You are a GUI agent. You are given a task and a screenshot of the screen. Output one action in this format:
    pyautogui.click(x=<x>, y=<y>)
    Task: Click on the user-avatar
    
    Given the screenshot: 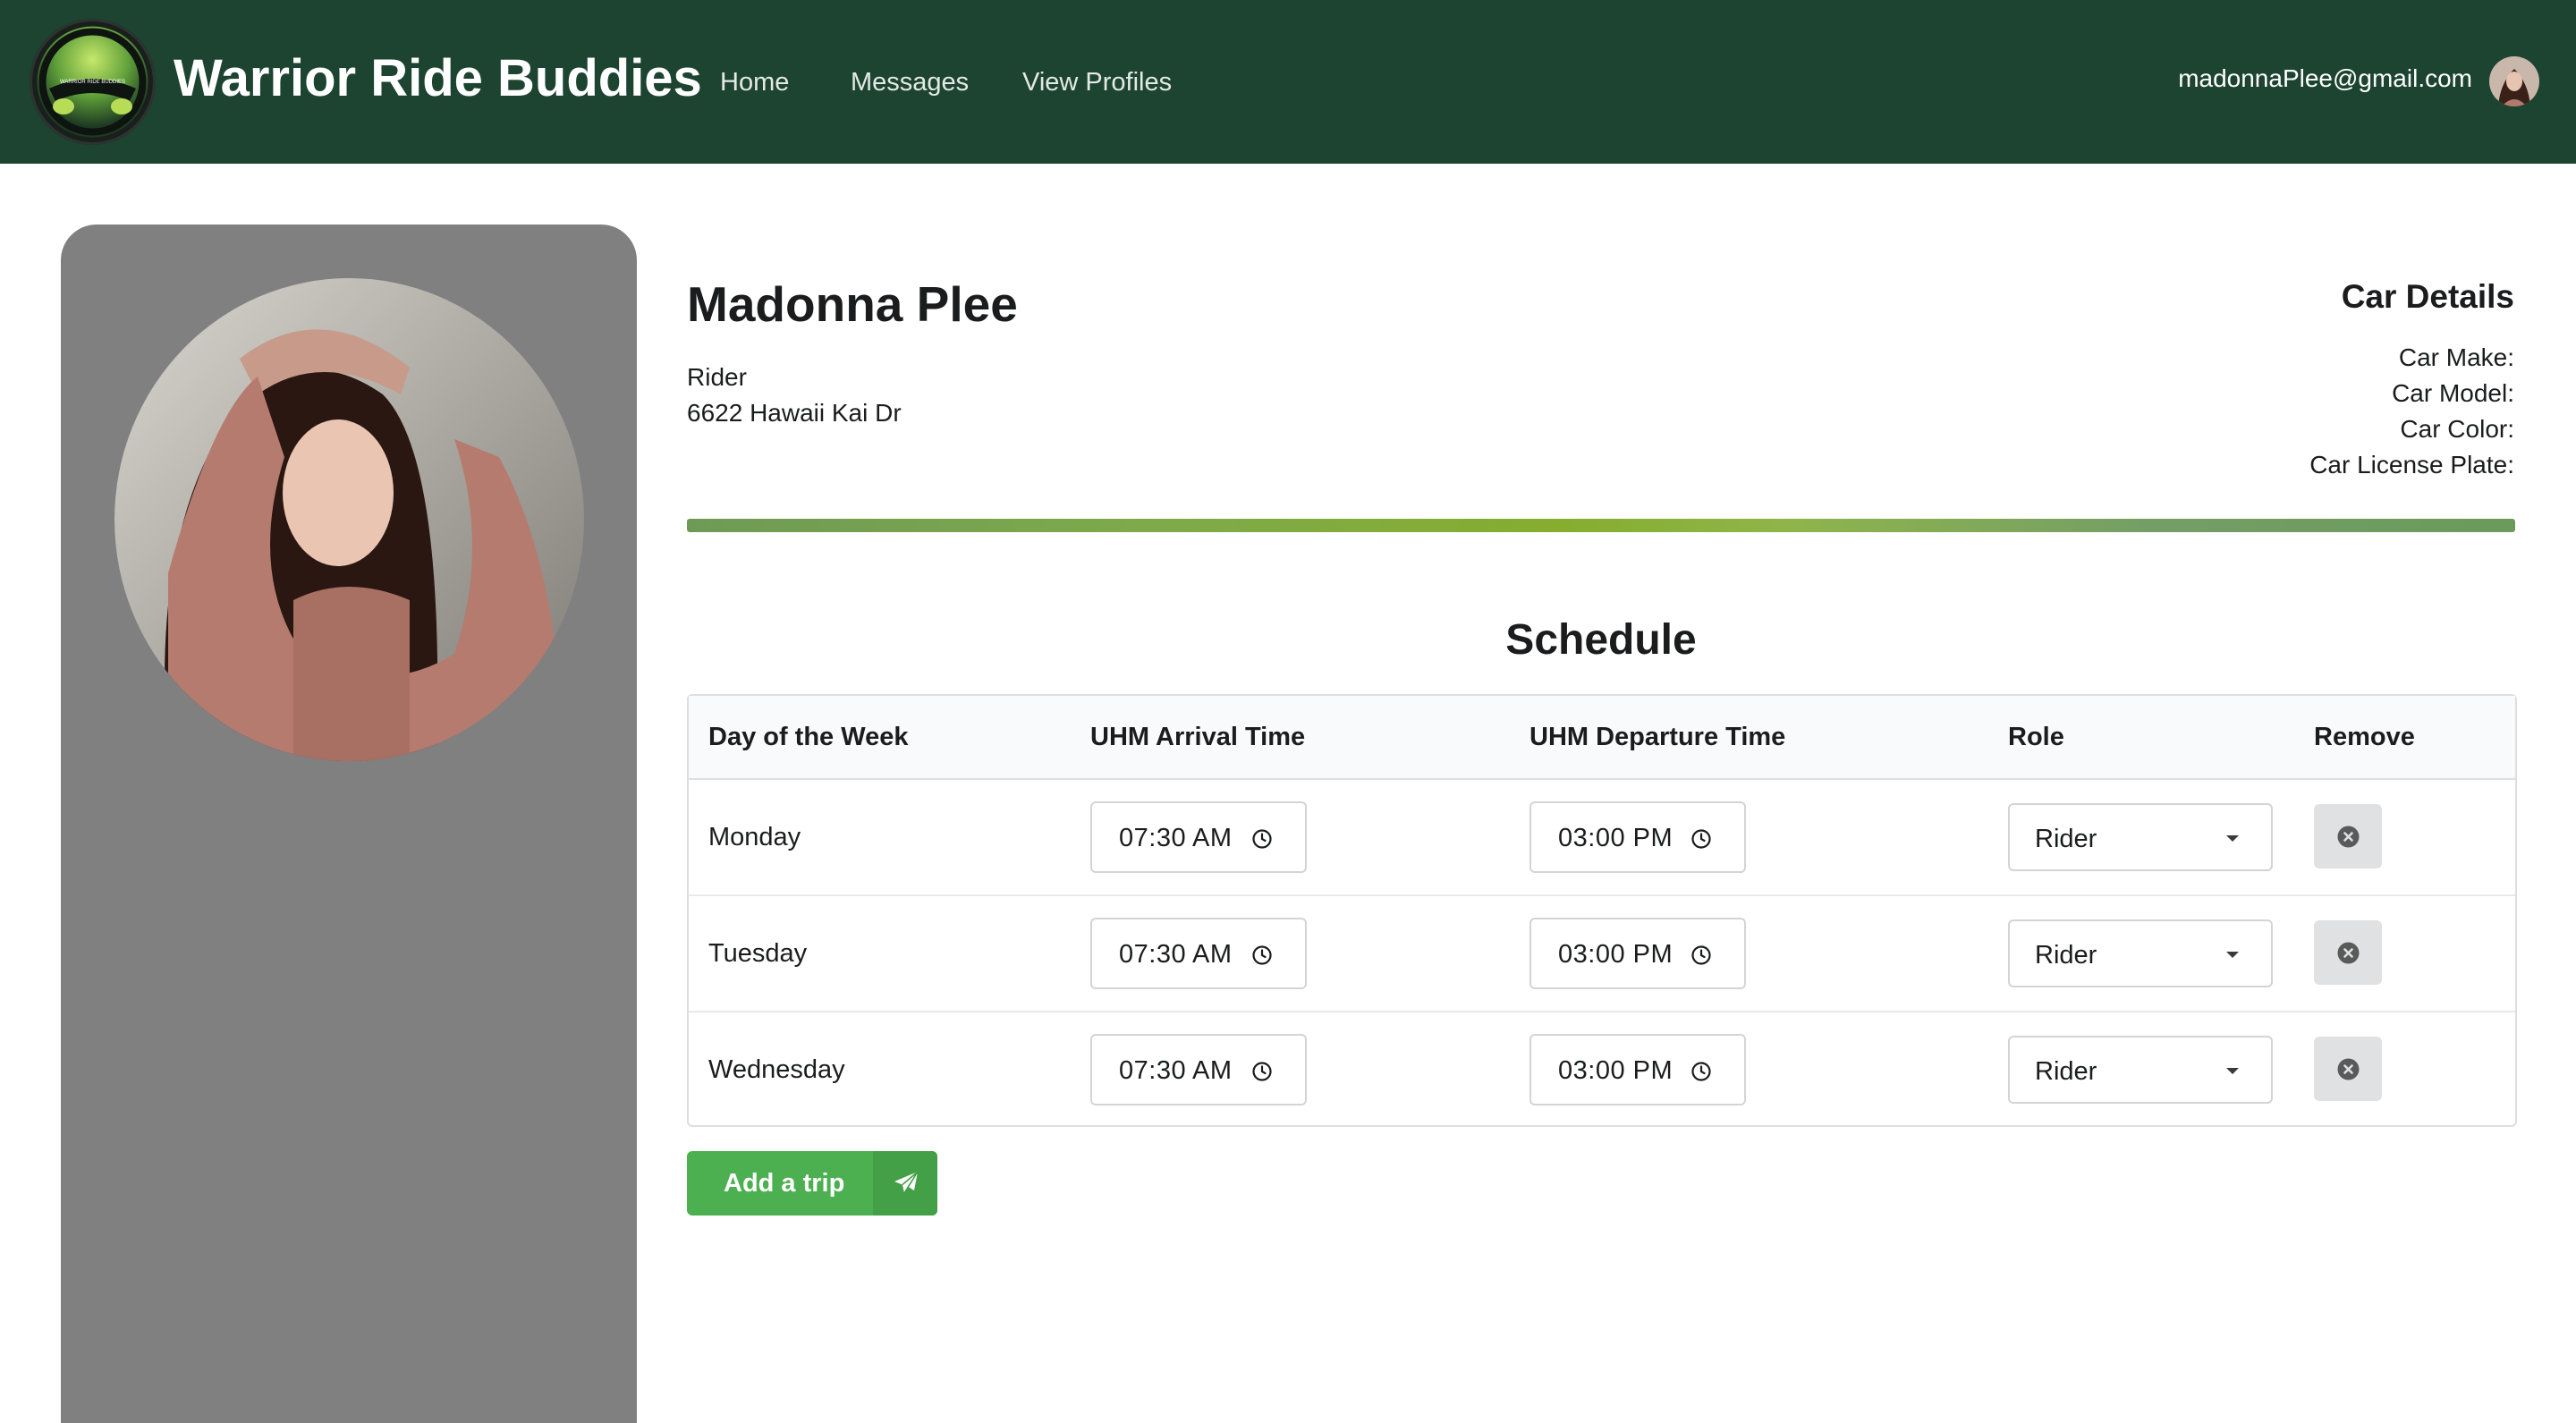 What is the action you would take?
    pyautogui.click(x=2514, y=81)
    